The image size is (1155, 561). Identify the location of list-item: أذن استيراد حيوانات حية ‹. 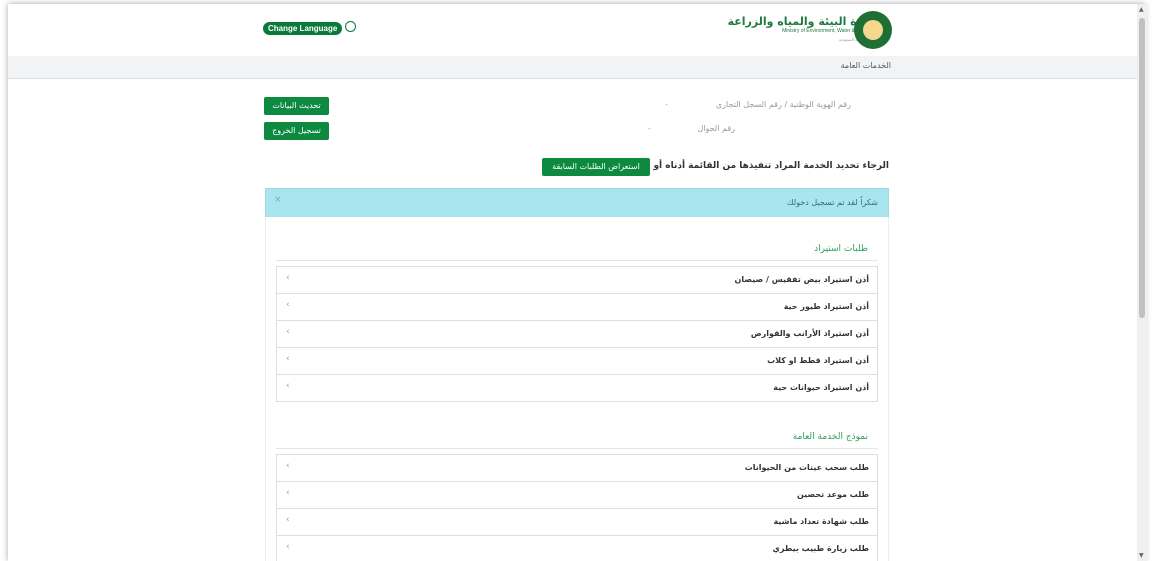
(577, 388).